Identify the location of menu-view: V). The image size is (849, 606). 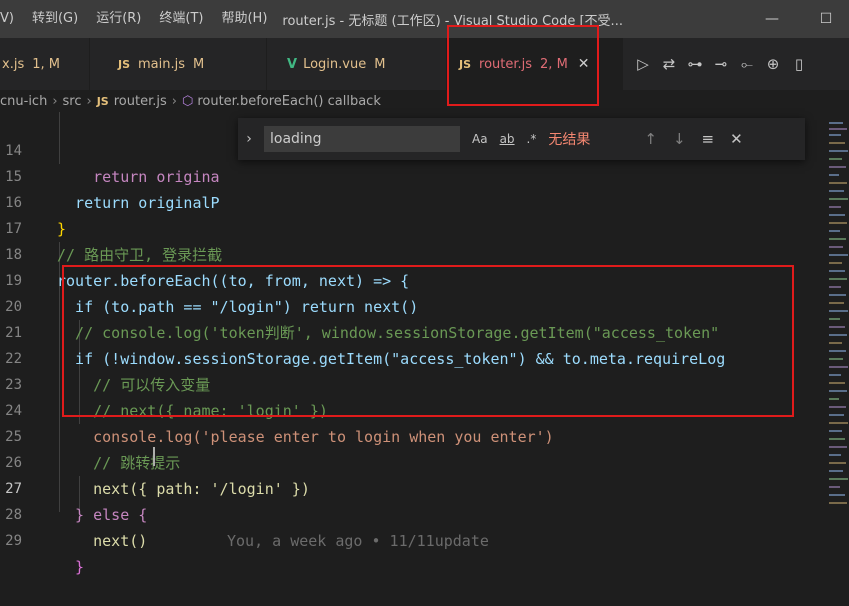
(11, 19).